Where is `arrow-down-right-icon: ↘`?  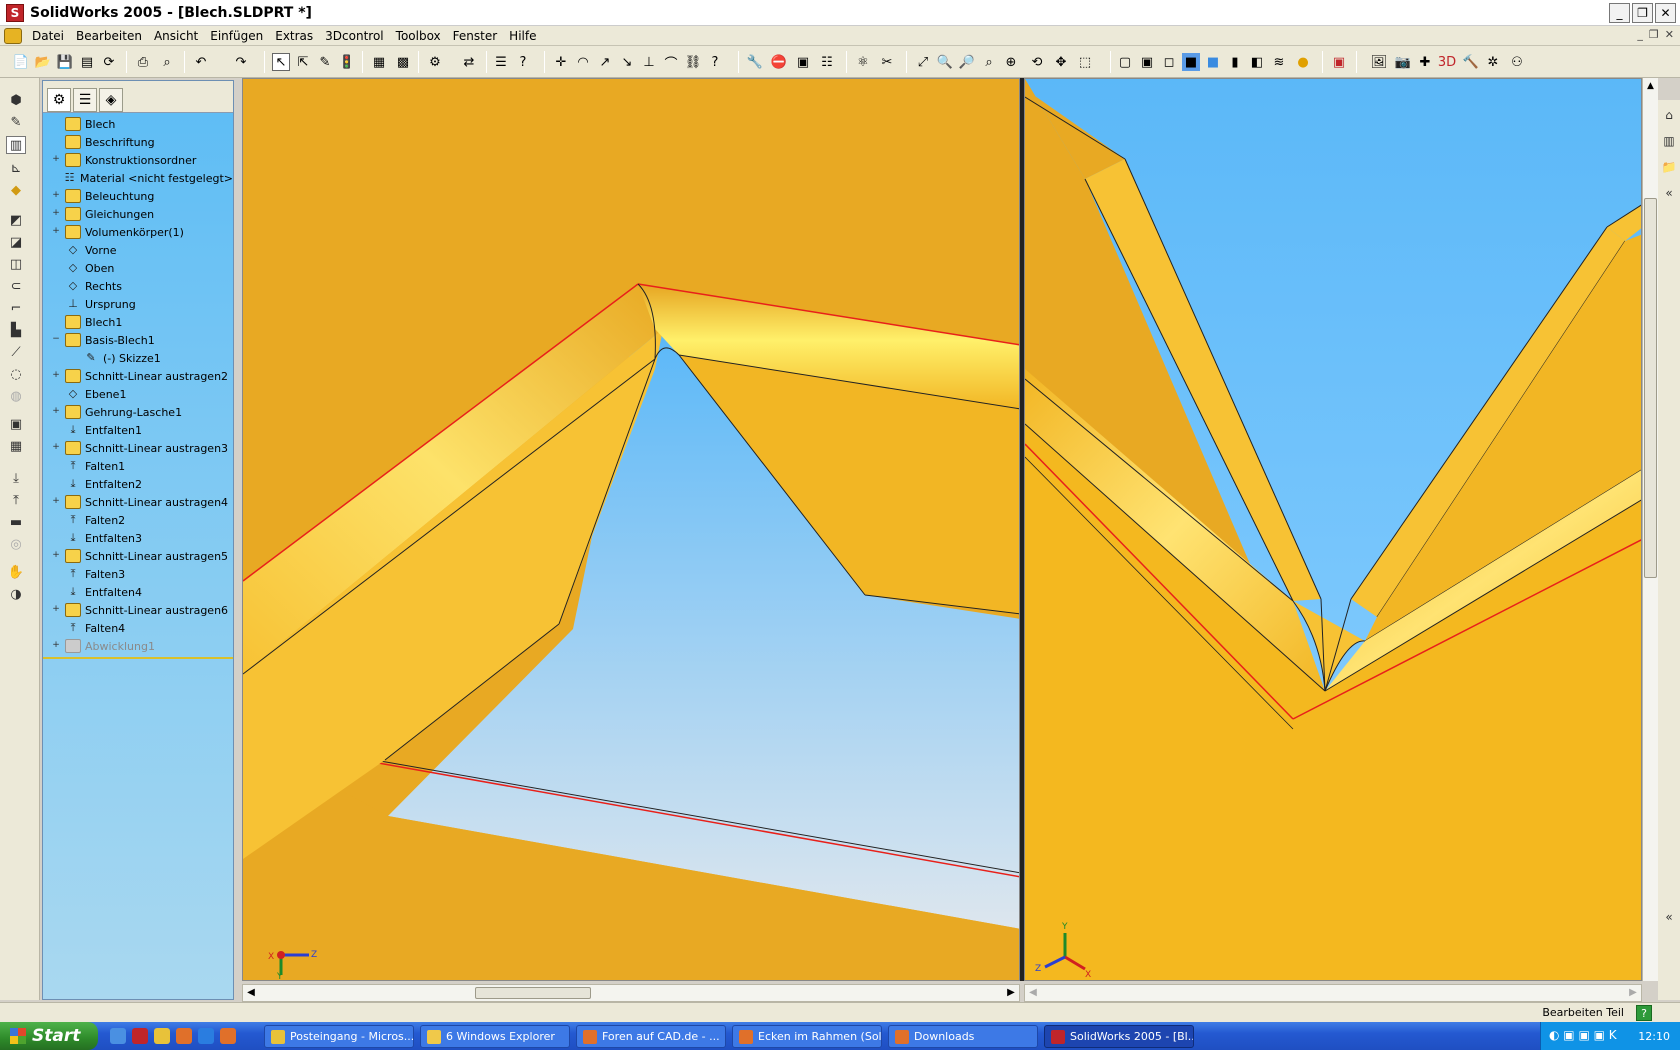 arrow-down-right-icon: ↘ is located at coordinates (627, 62).